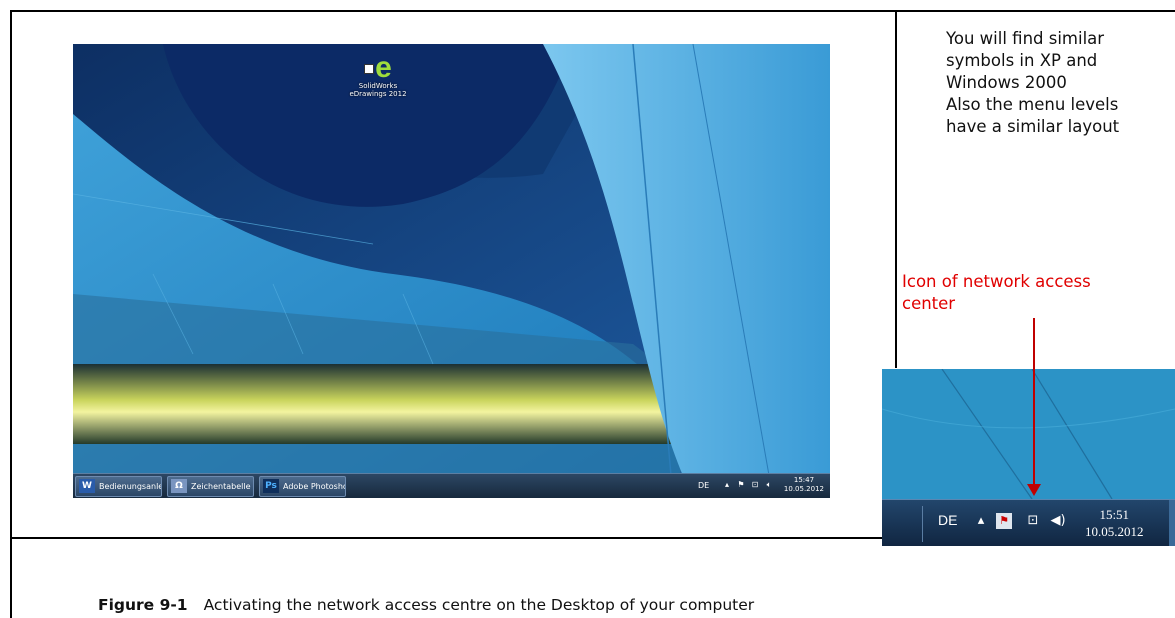 The width and height of the screenshot is (1175, 618). Describe the element at coordinates (929, 303) in the screenshot. I see `callout-line2: center` at that location.